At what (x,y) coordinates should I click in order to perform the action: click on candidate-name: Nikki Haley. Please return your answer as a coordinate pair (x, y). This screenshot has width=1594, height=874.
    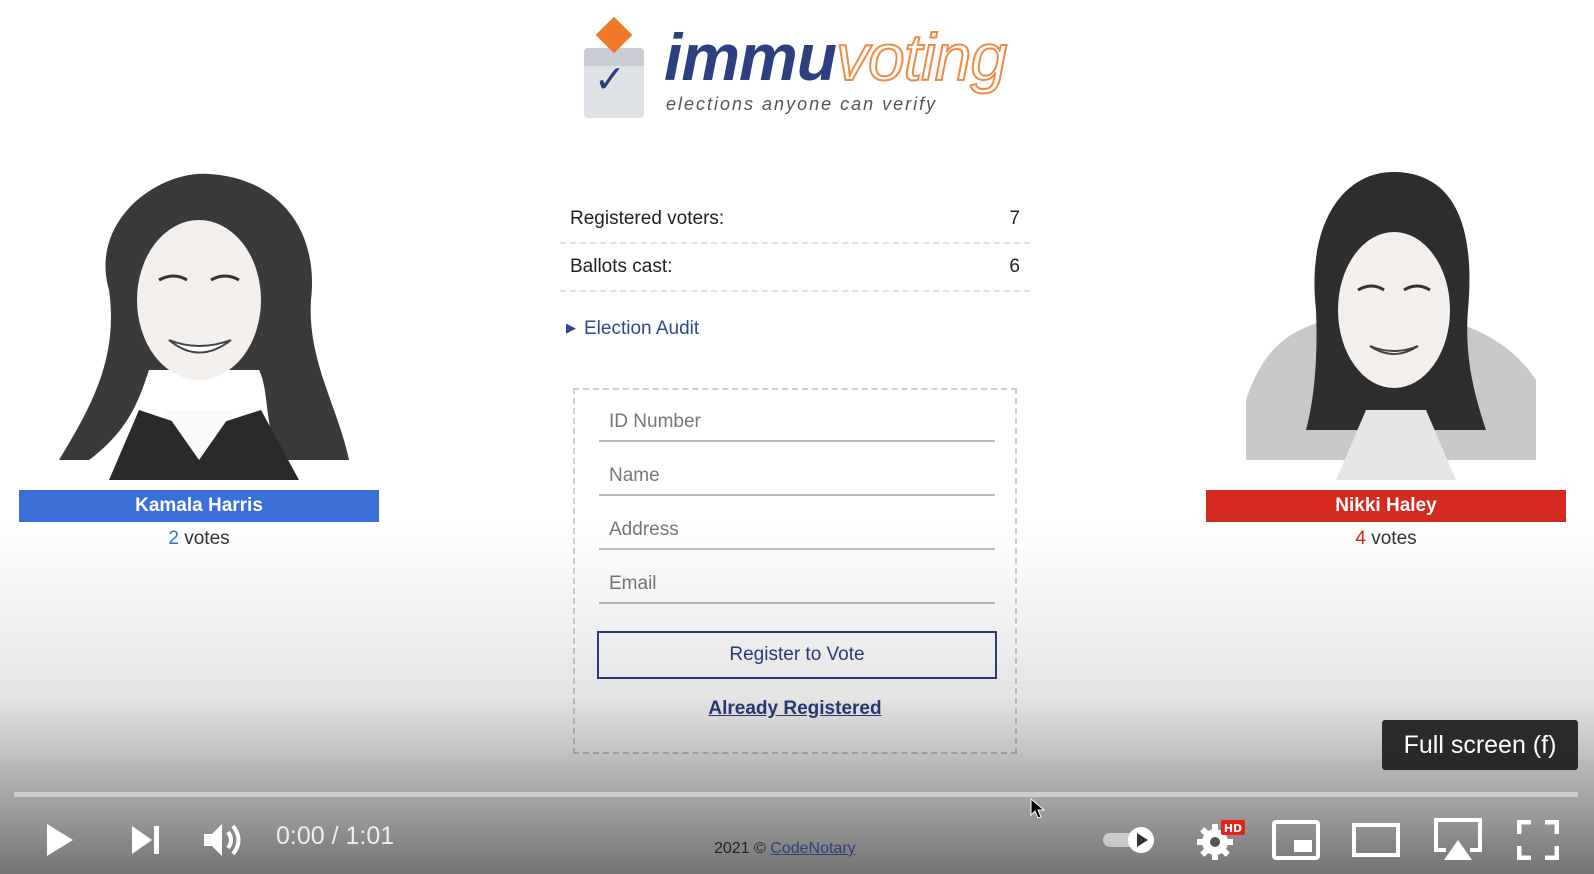
    Looking at the image, I should click on (1386, 506).